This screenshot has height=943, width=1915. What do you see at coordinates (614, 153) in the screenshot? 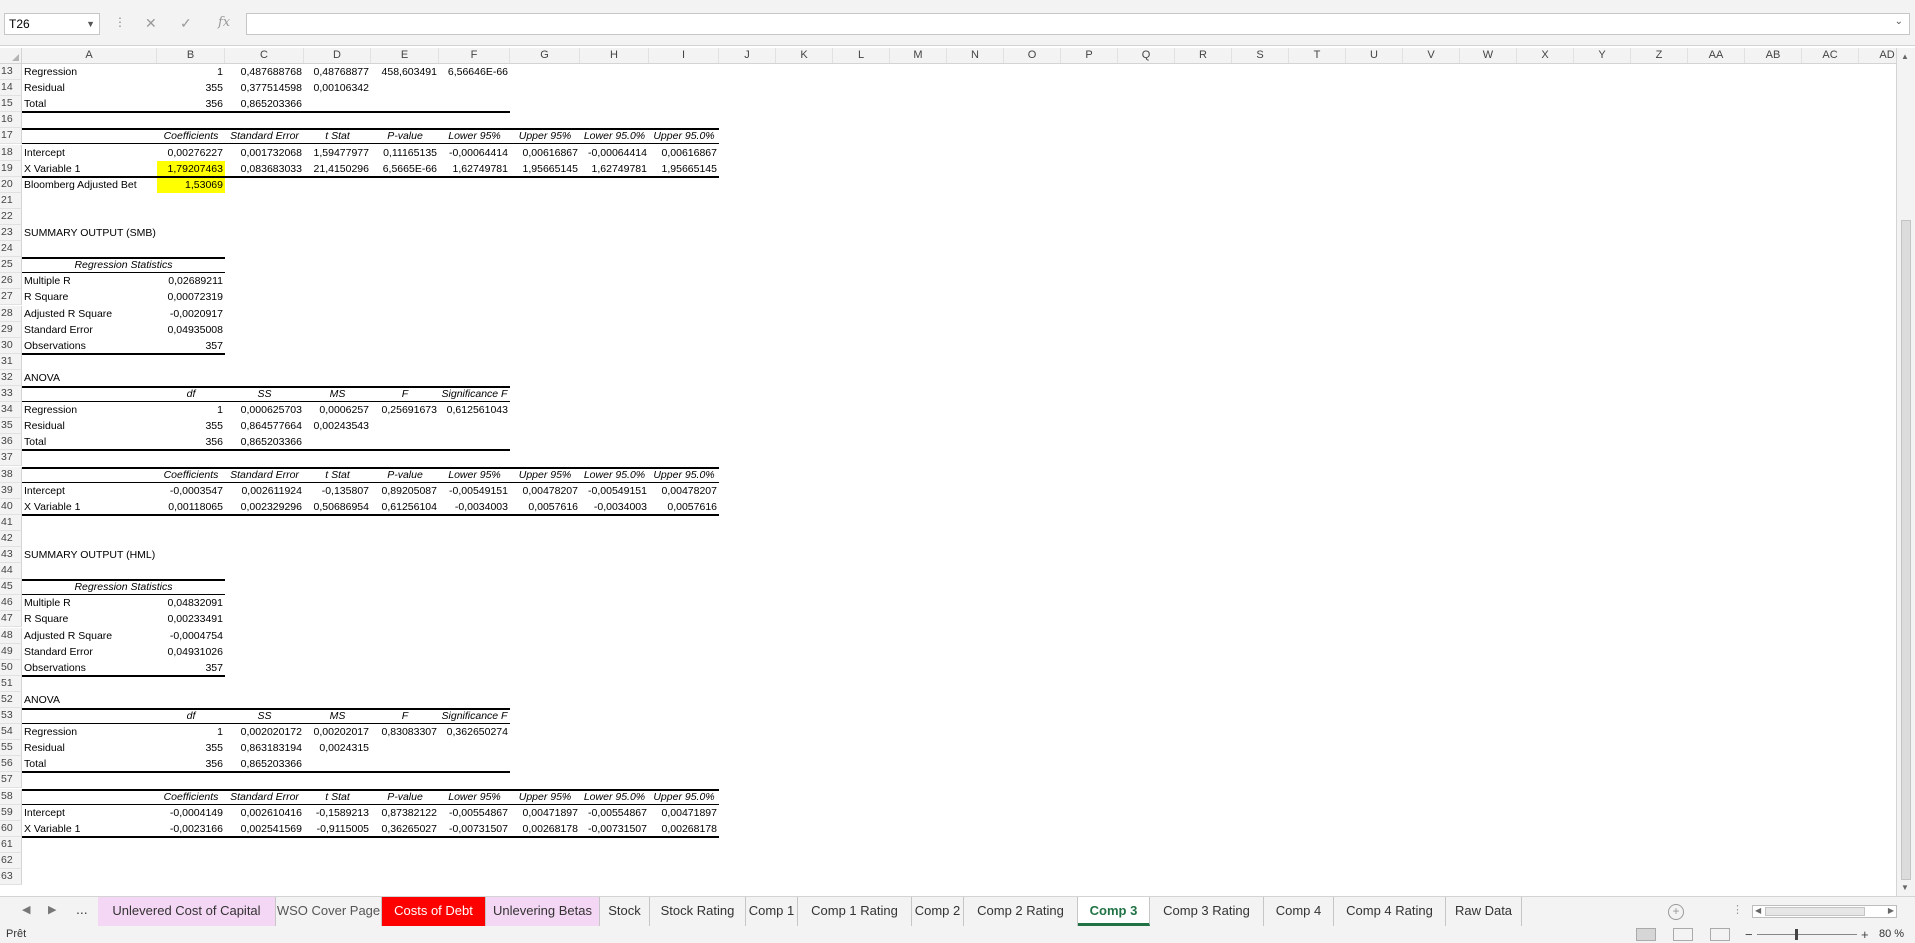
I see `cell-h18: -0,00064414` at bounding box center [614, 153].